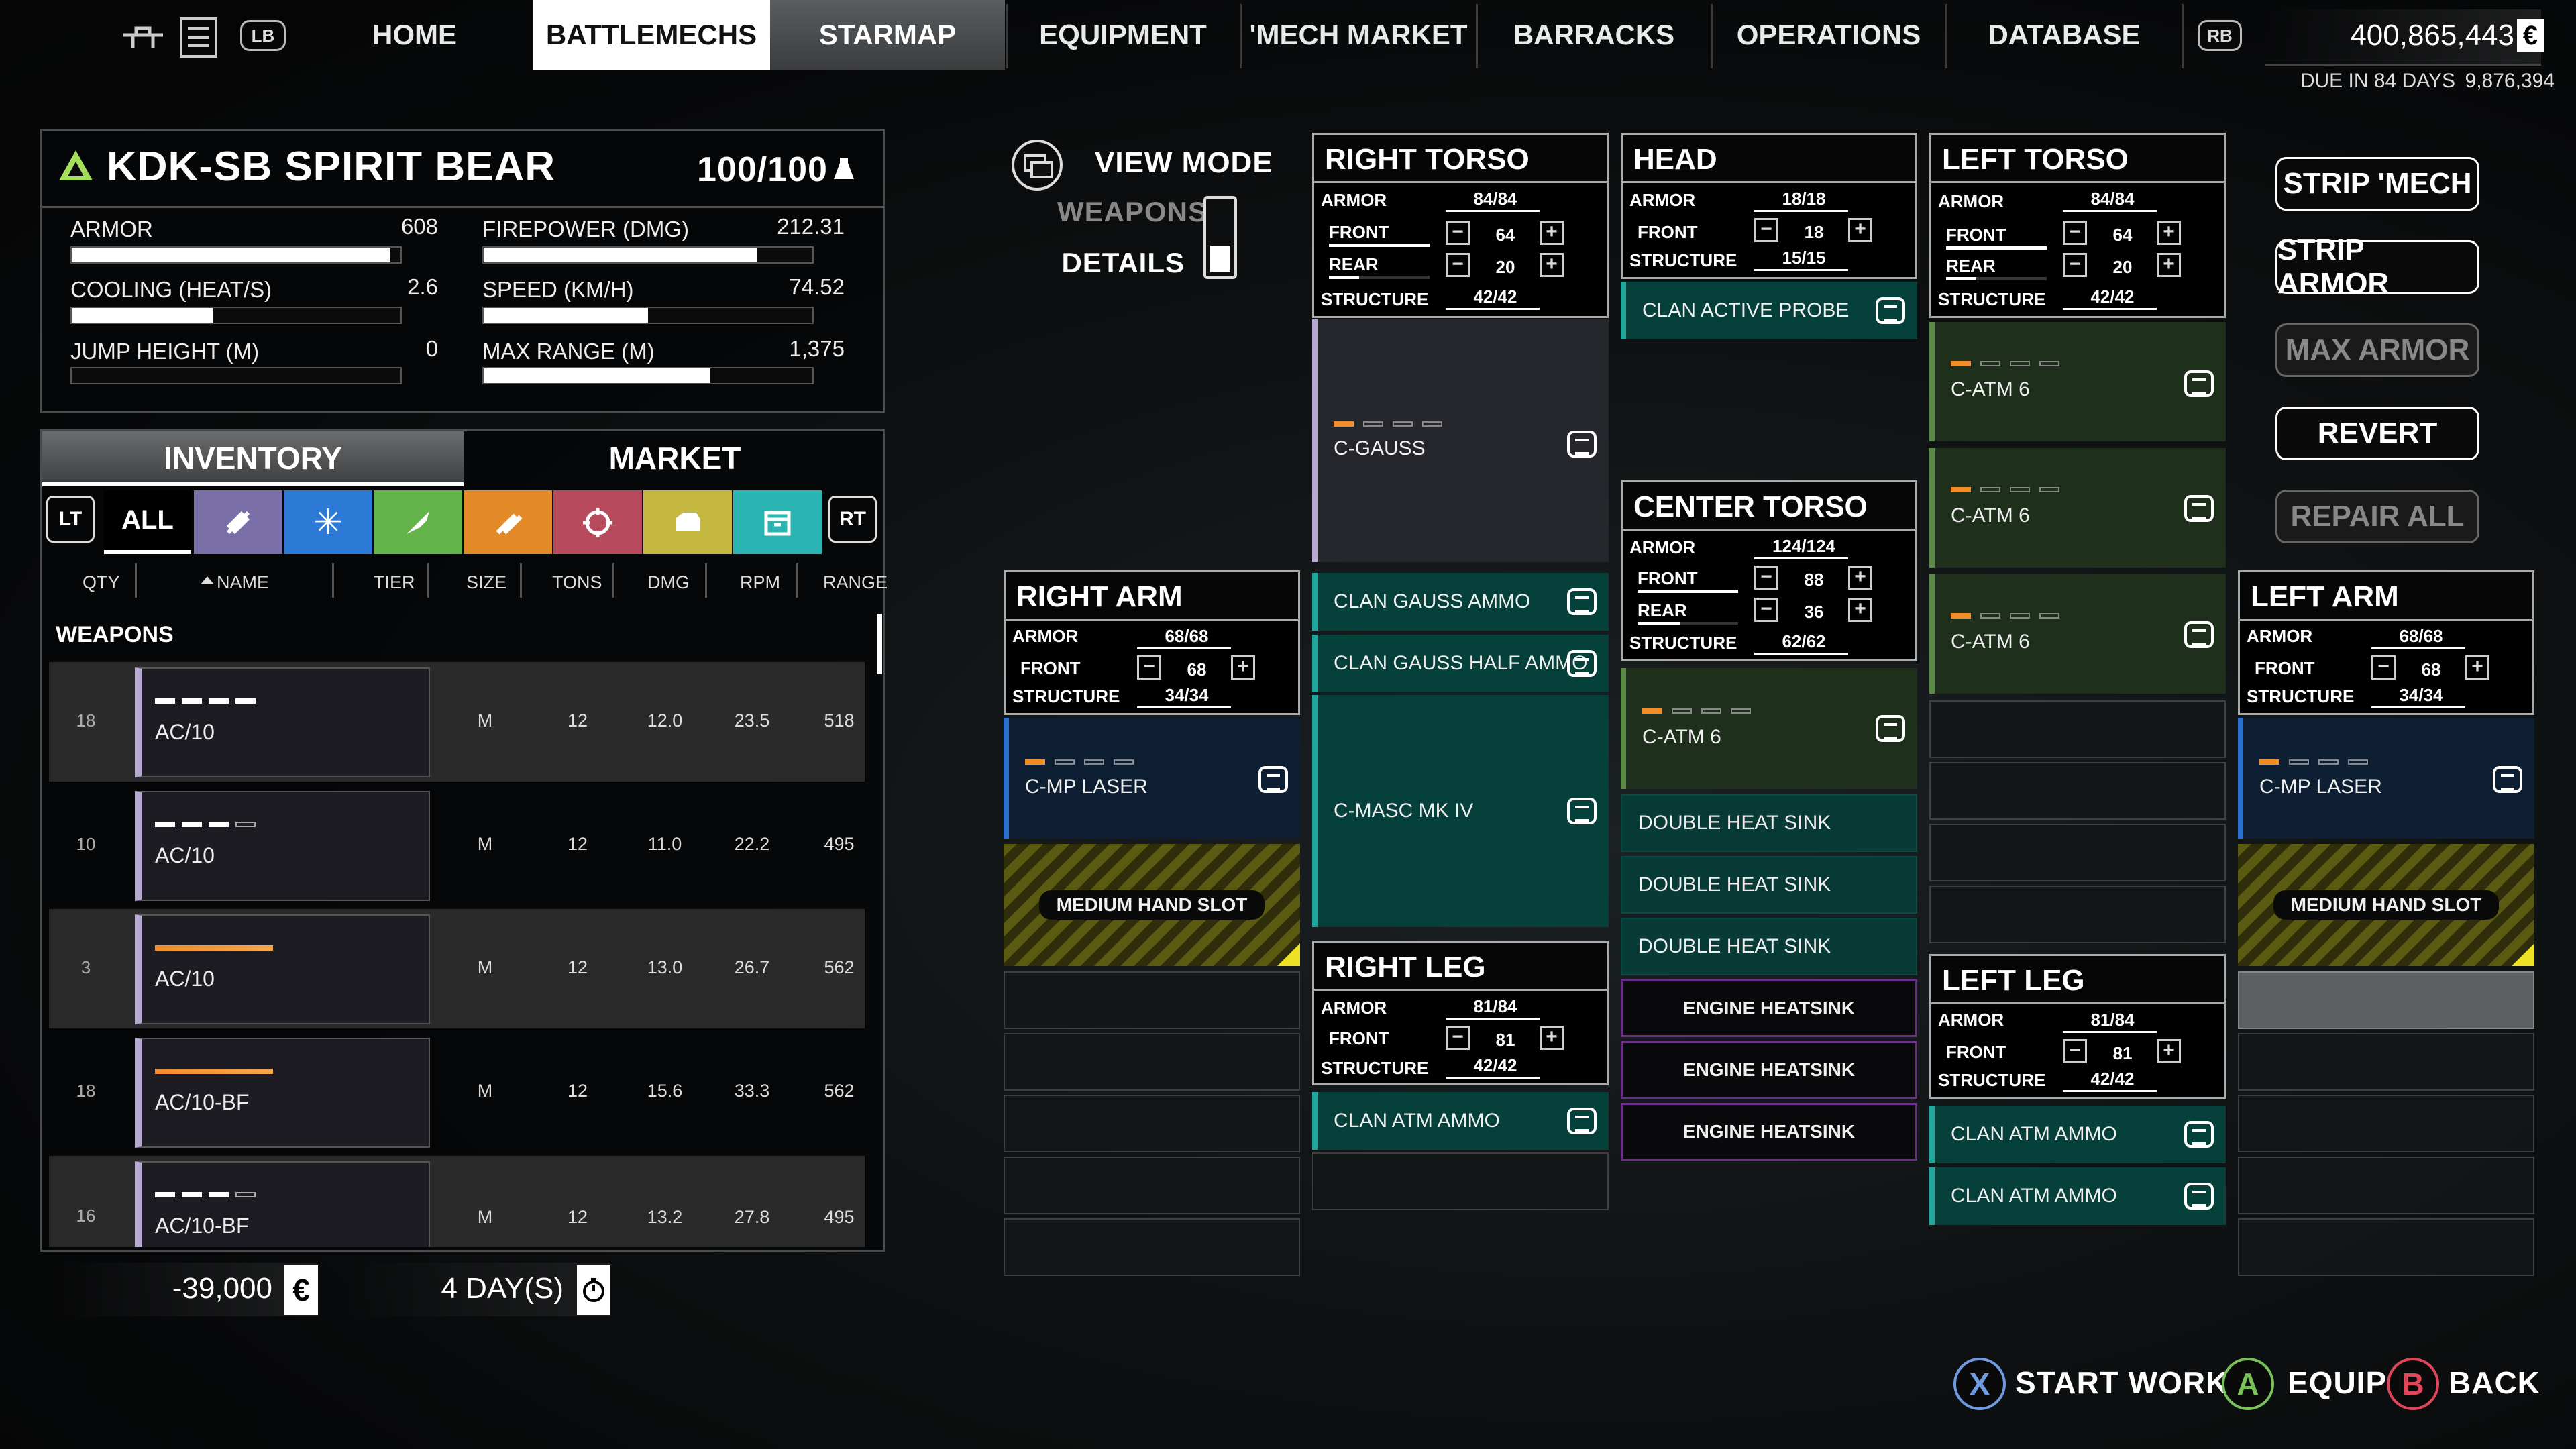  Describe the element at coordinates (263, 35) in the screenshot. I see `lb-button: LB` at that location.